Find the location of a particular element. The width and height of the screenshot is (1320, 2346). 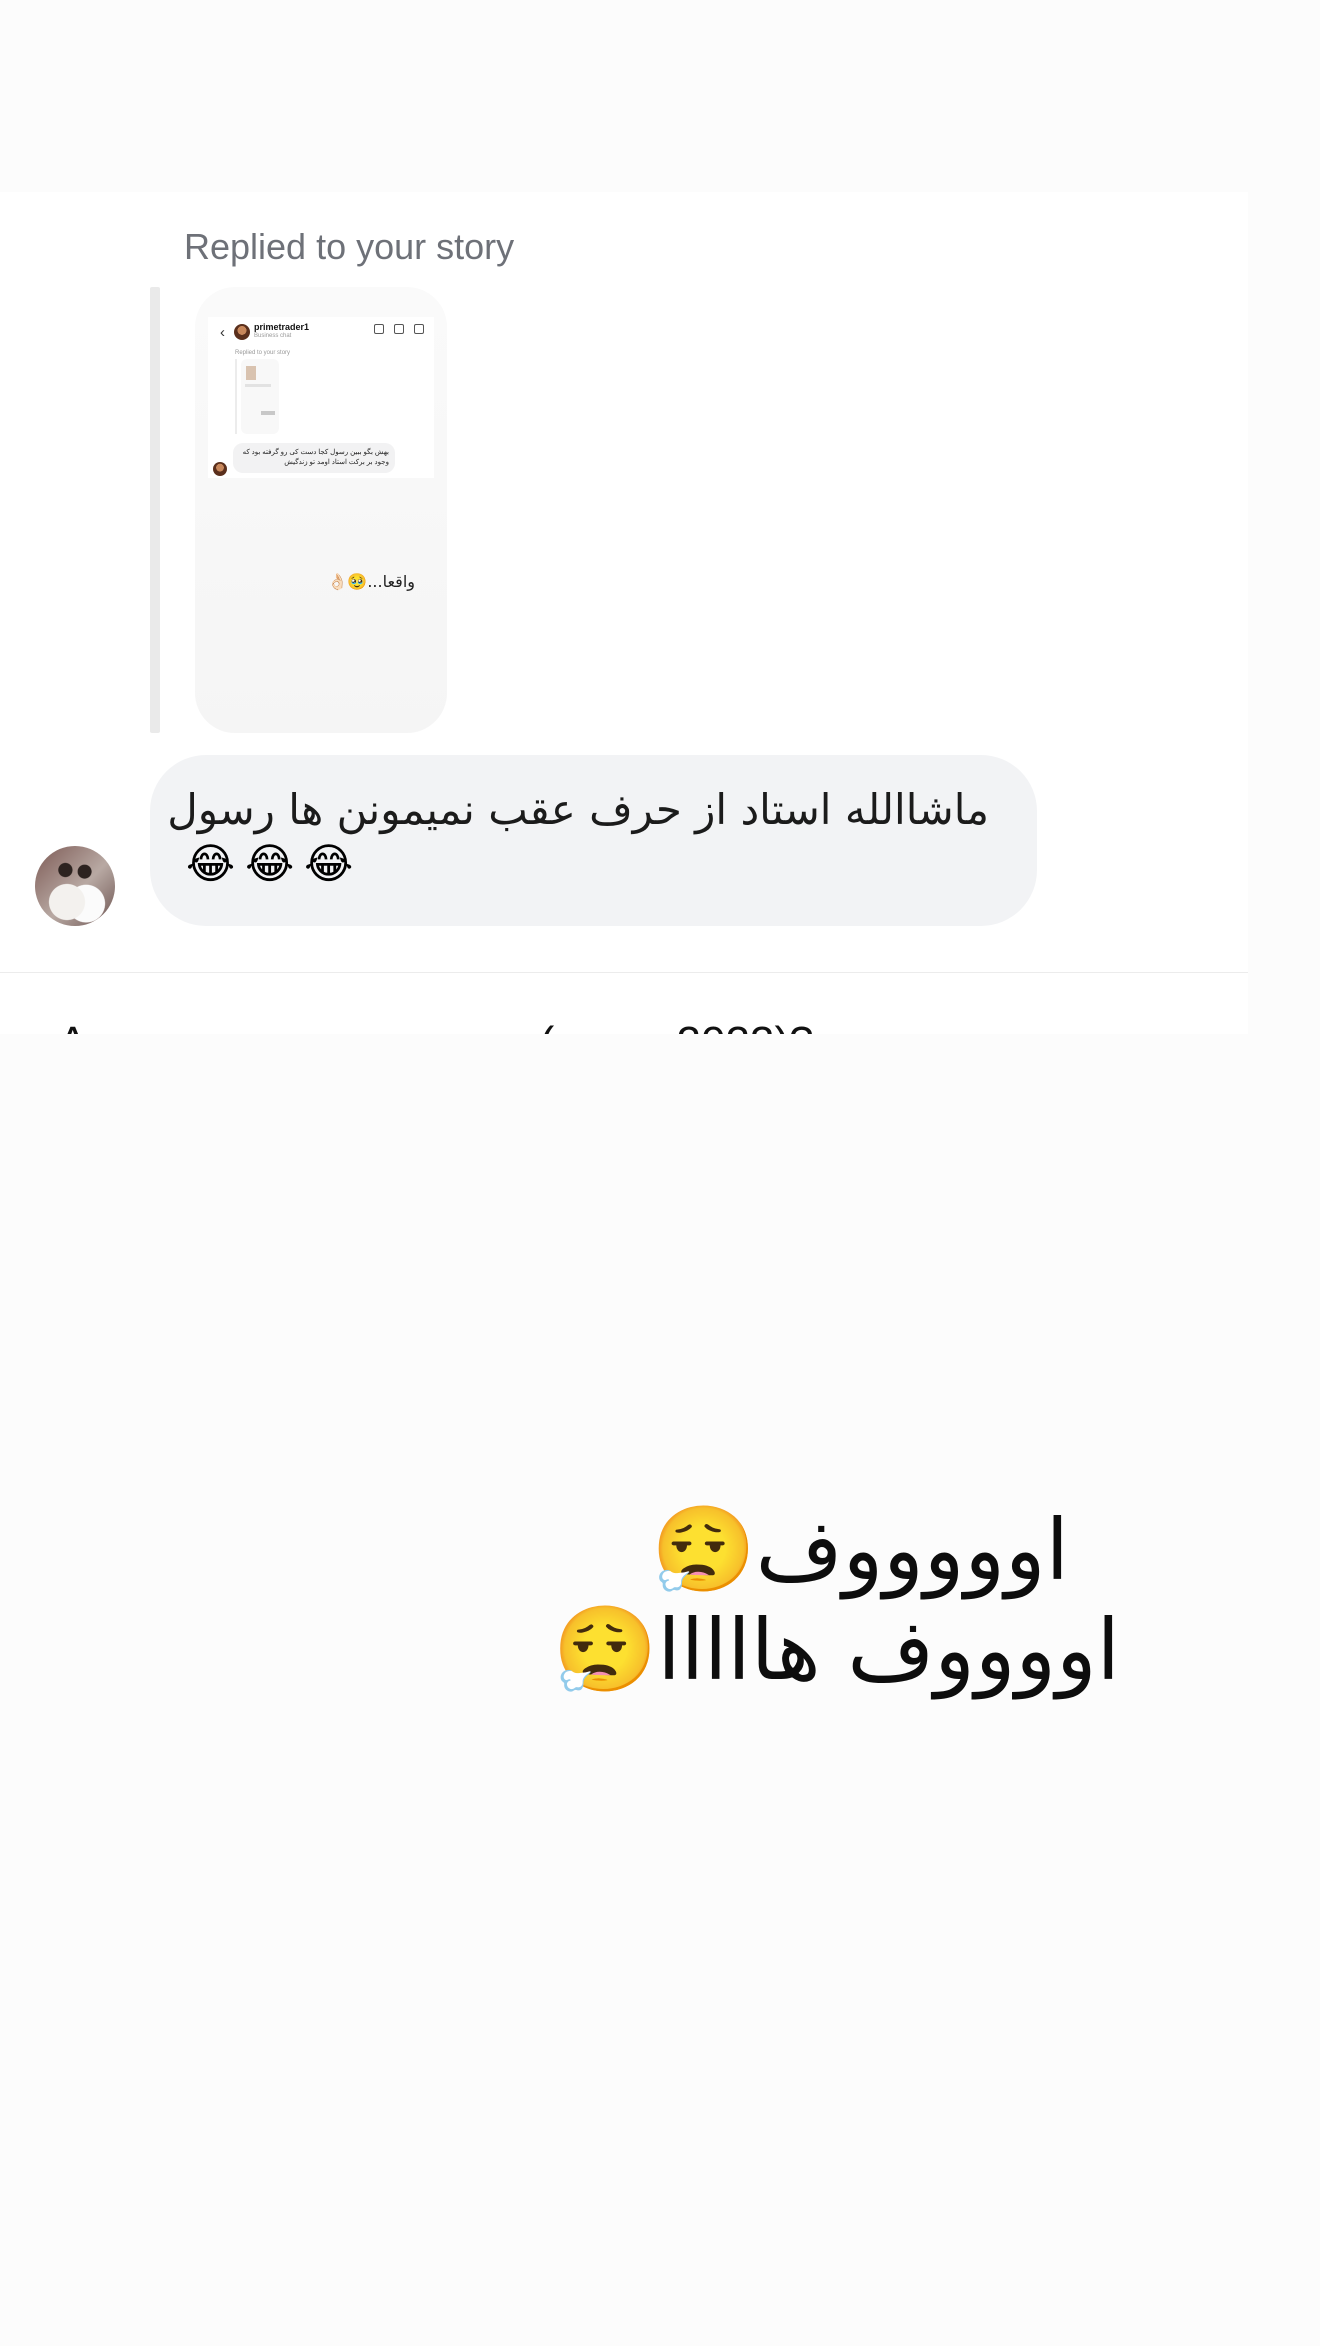

message-emoji: 😂😂😂 is located at coordinates (275, 863).